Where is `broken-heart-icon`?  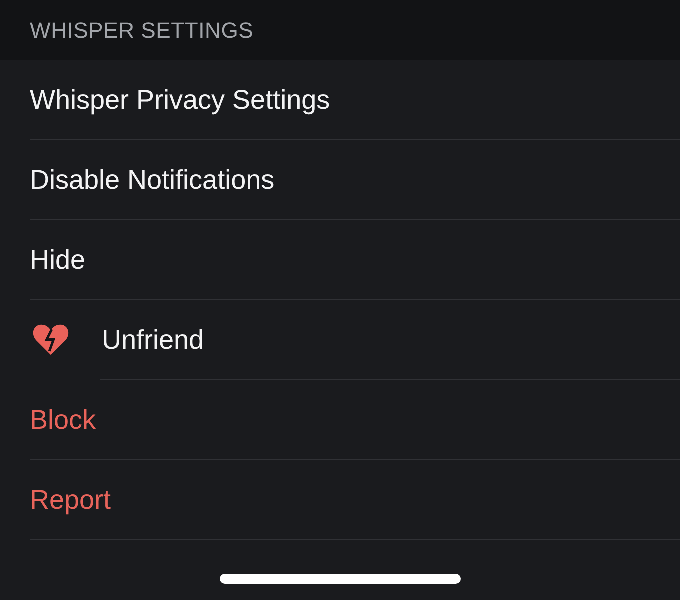
broken-heart-icon is located at coordinates (51, 340).